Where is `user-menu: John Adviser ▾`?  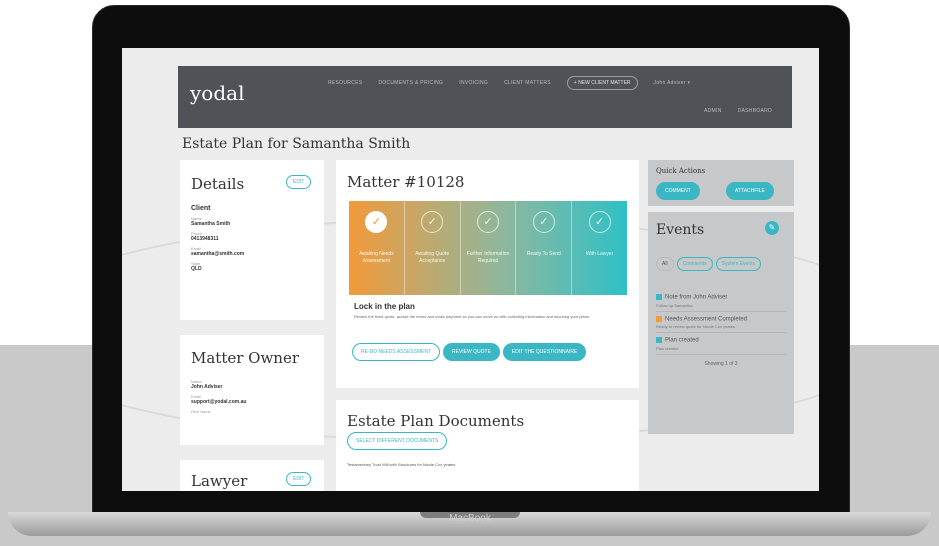
user-menu: John Adviser ▾ is located at coordinates (672, 83).